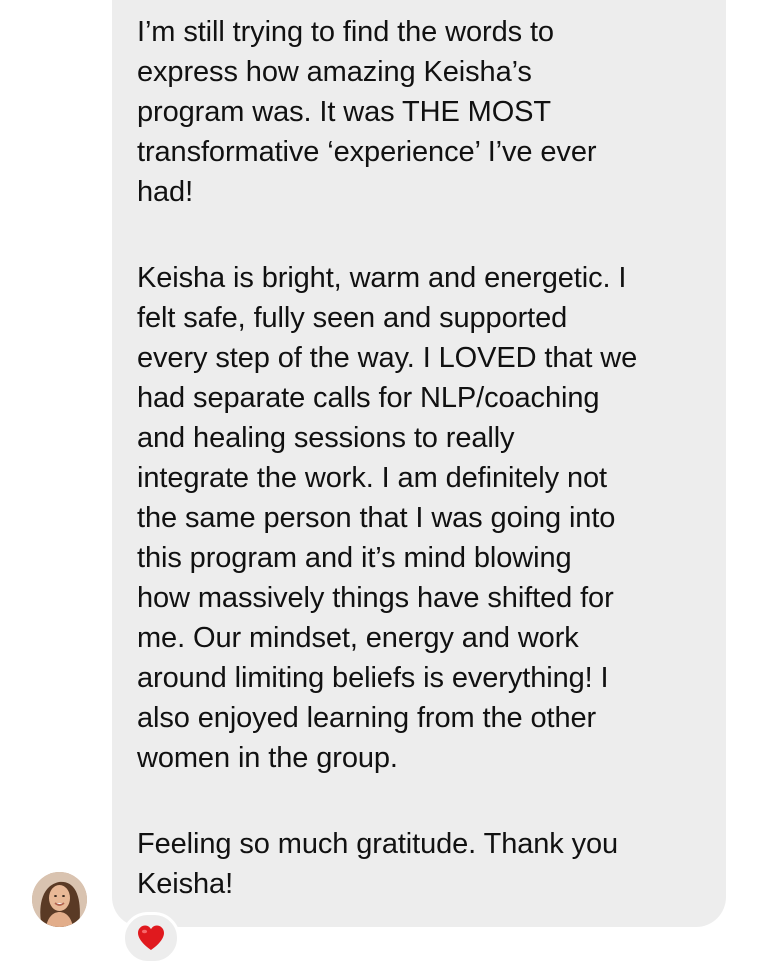 The image size is (765, 970). I want to click on message-line: Keisha is bright, warm and energetic. I, so click(382, 278).